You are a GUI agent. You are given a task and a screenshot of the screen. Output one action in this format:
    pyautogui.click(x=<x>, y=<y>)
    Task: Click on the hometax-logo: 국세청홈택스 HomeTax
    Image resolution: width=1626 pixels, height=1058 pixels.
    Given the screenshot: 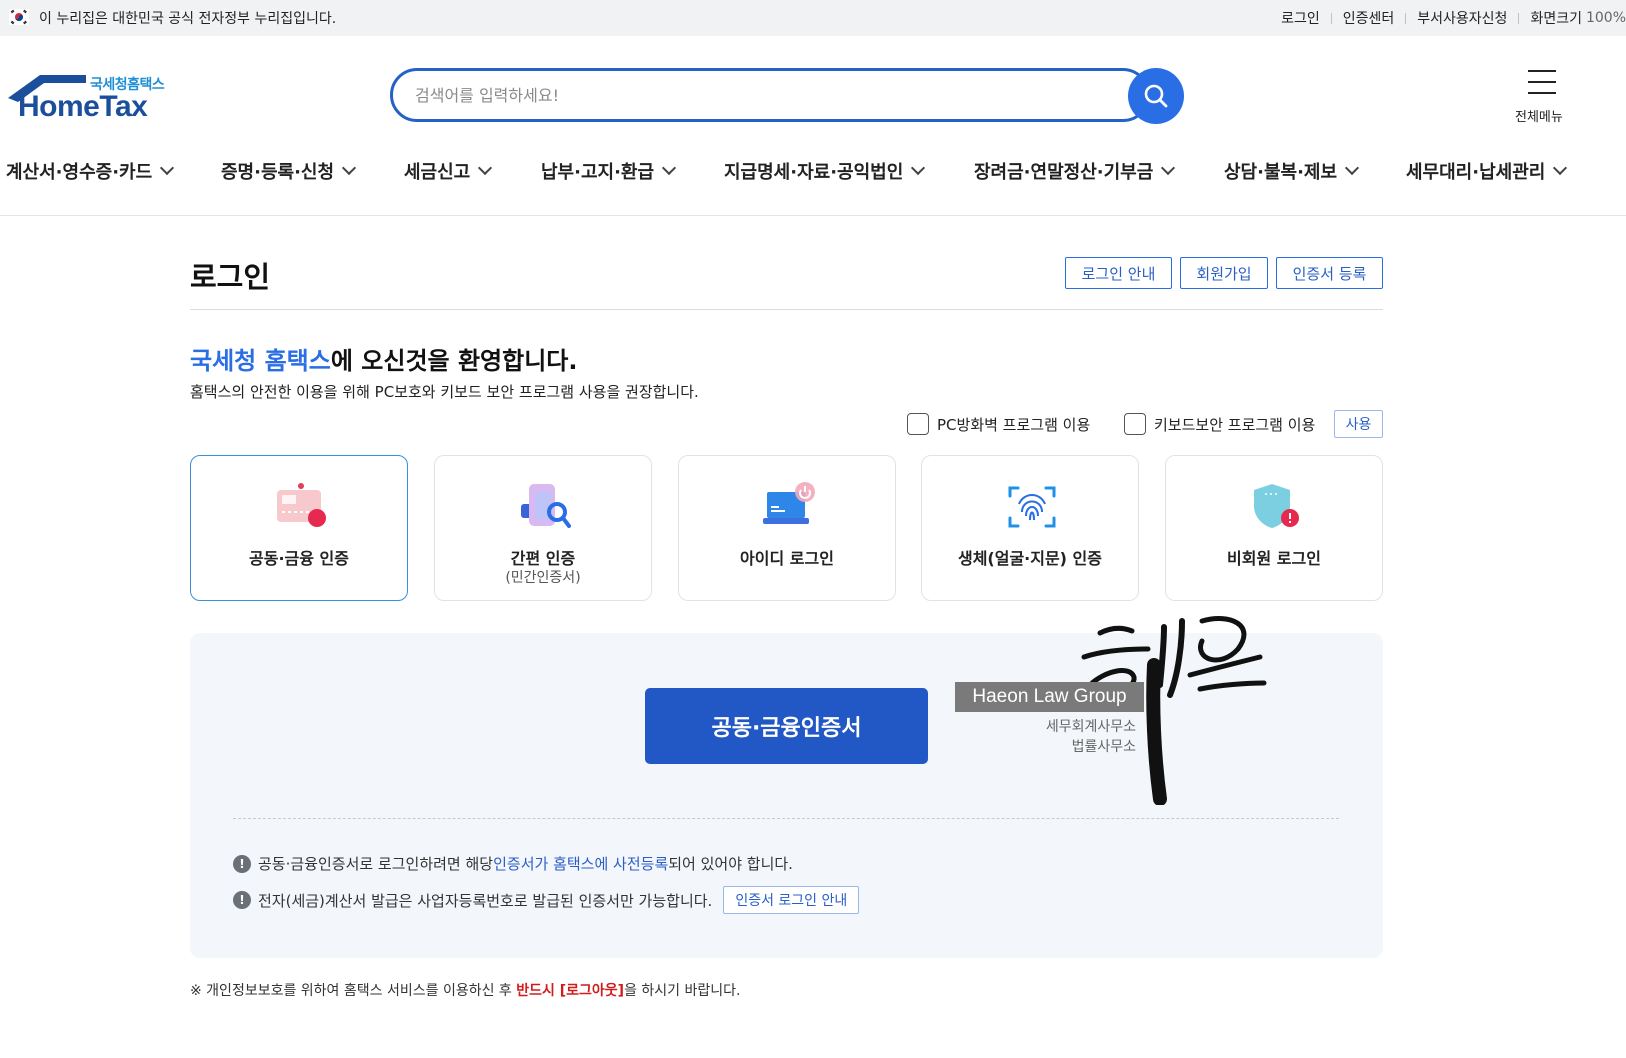 What is the action you would take?
    pyautogui.click(x=91, y=100)
    